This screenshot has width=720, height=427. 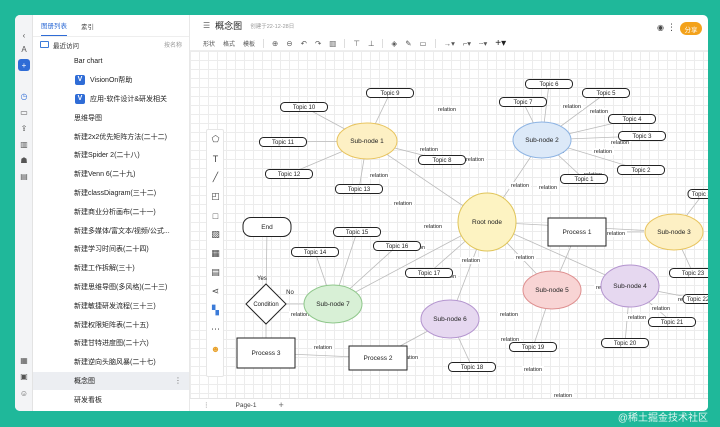 I want to click on more-shapes-icon: ⋯, so click(x=215, y=329).